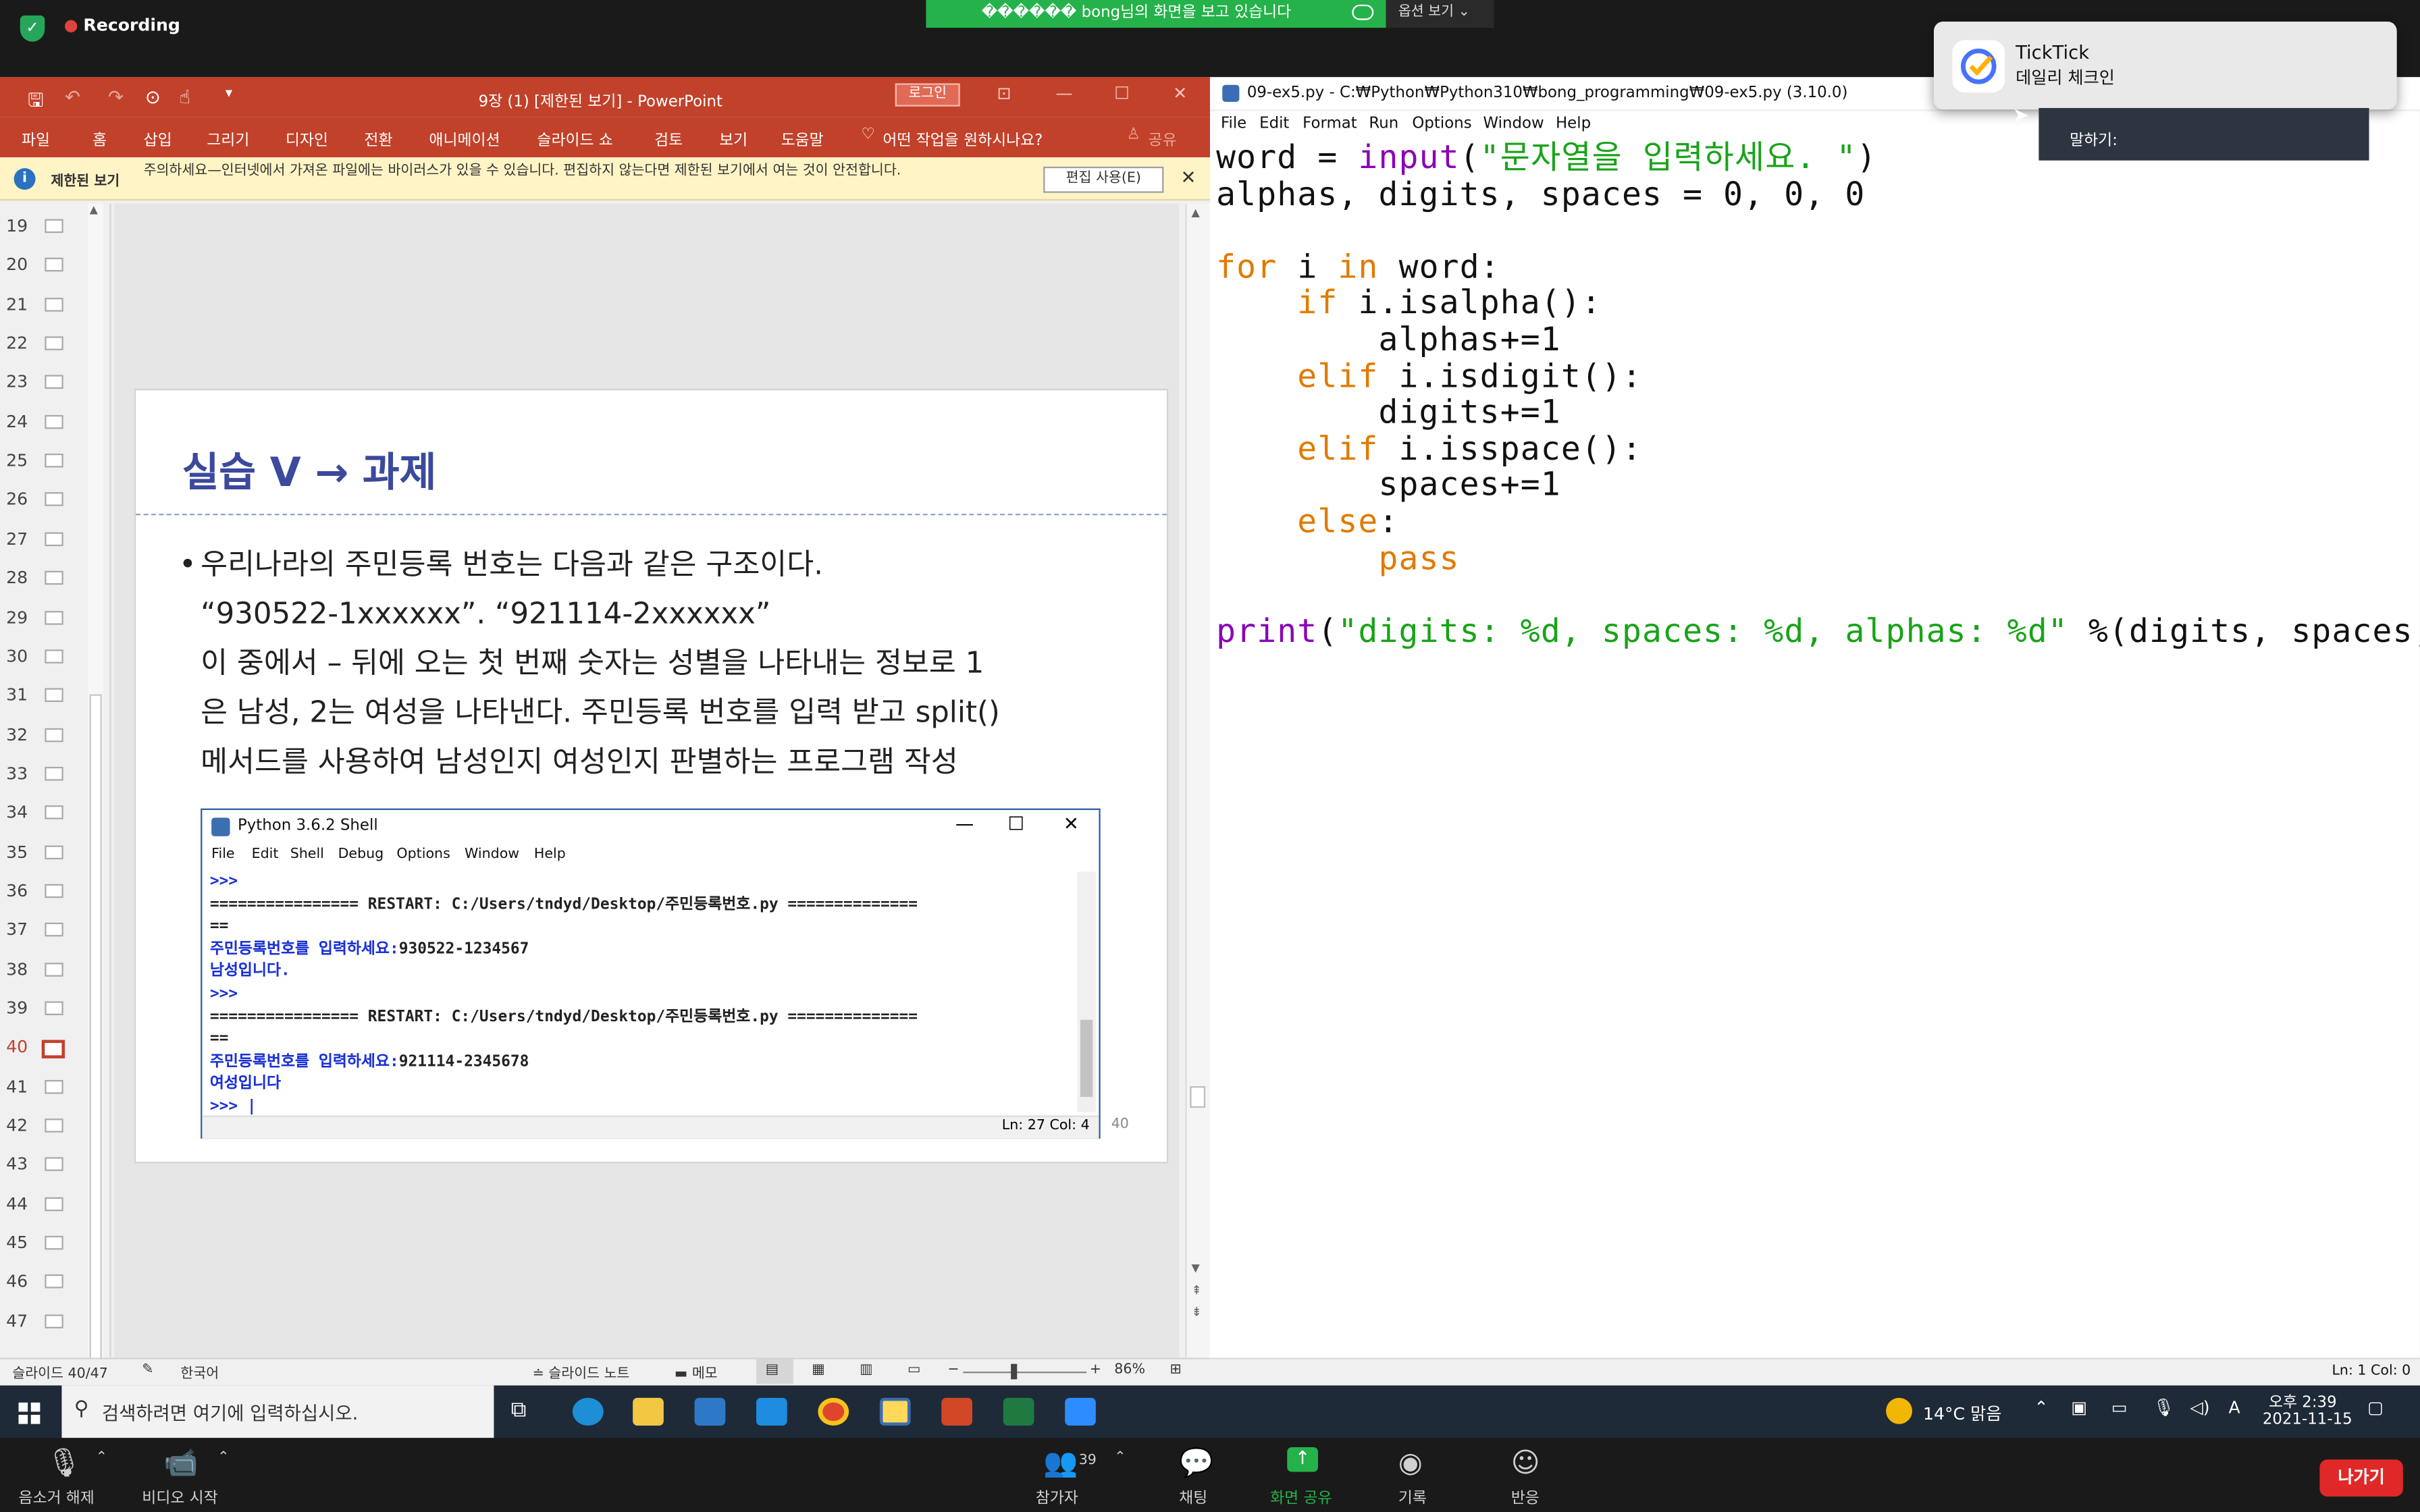  What do you see at coordinates (2119, 1408) in the screenshot?
I see `network-icon: ▭` at bounding box center [2119, 1408].